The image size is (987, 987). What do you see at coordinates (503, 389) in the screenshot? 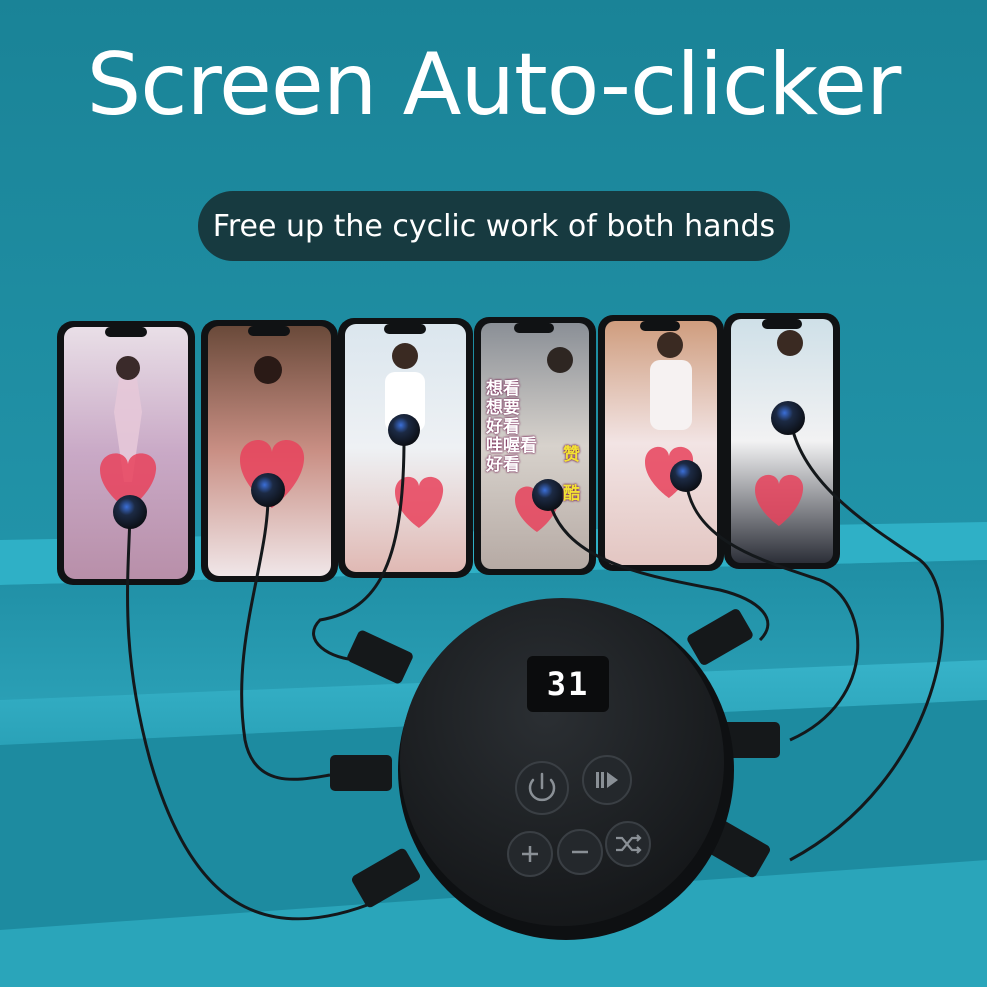
I see `comment-line: 想看` at bounding box center [503, 389].